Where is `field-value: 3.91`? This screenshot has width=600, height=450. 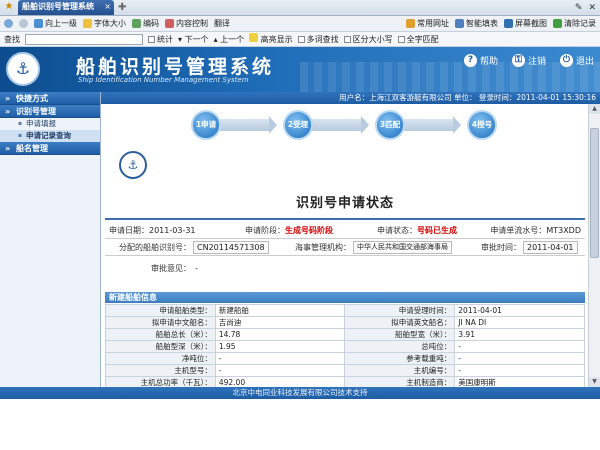 field-value: 3.91 is located at coordinates (519, 334).